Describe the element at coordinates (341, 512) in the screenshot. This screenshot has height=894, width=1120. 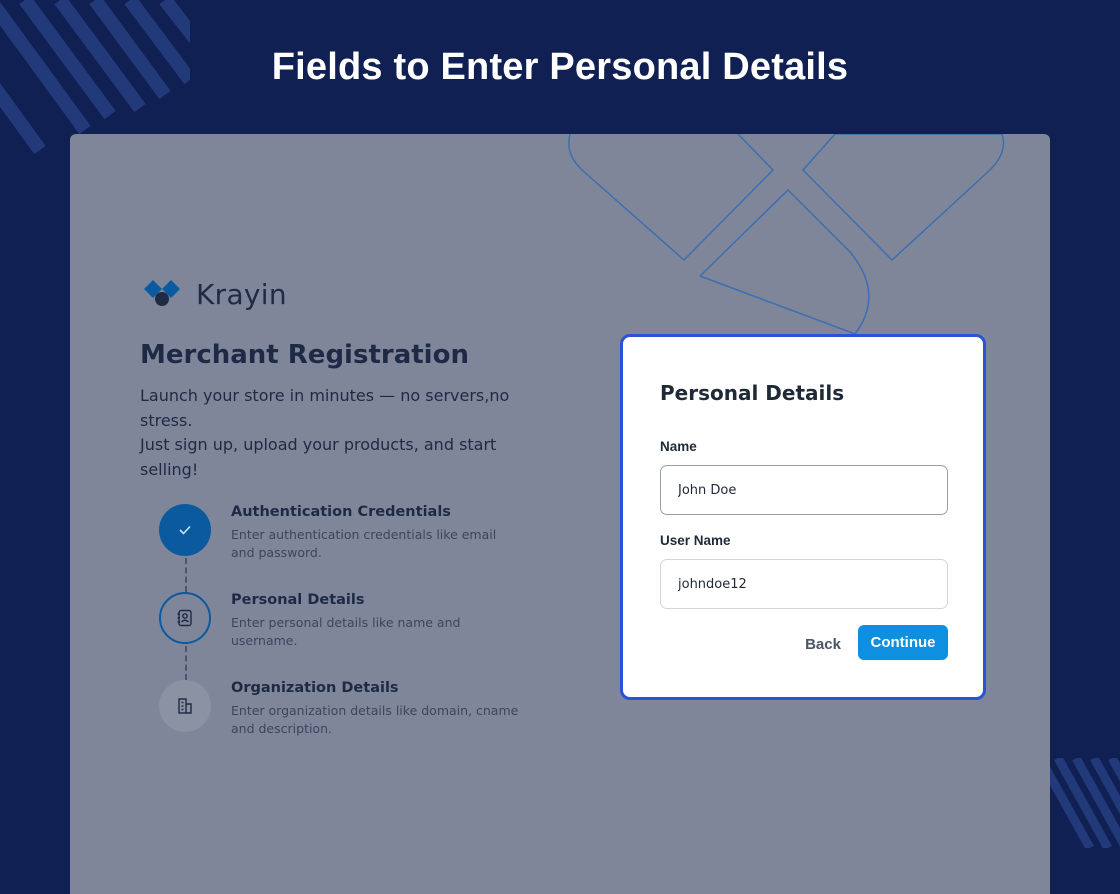
I see `step-title: Authentication Credentials` at that location.